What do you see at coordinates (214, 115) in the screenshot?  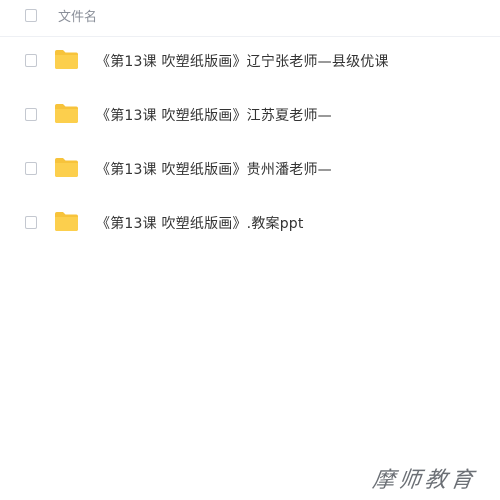 I see `file-name: 《第13课 吹塑纸版画》江苏夏老师—` at bounding box center [214, 115].